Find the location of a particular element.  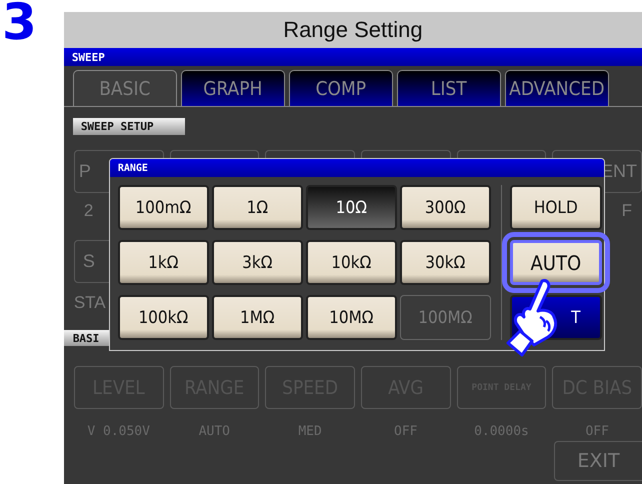

dialog-title: RANGE is located at coordinates (357, 168).